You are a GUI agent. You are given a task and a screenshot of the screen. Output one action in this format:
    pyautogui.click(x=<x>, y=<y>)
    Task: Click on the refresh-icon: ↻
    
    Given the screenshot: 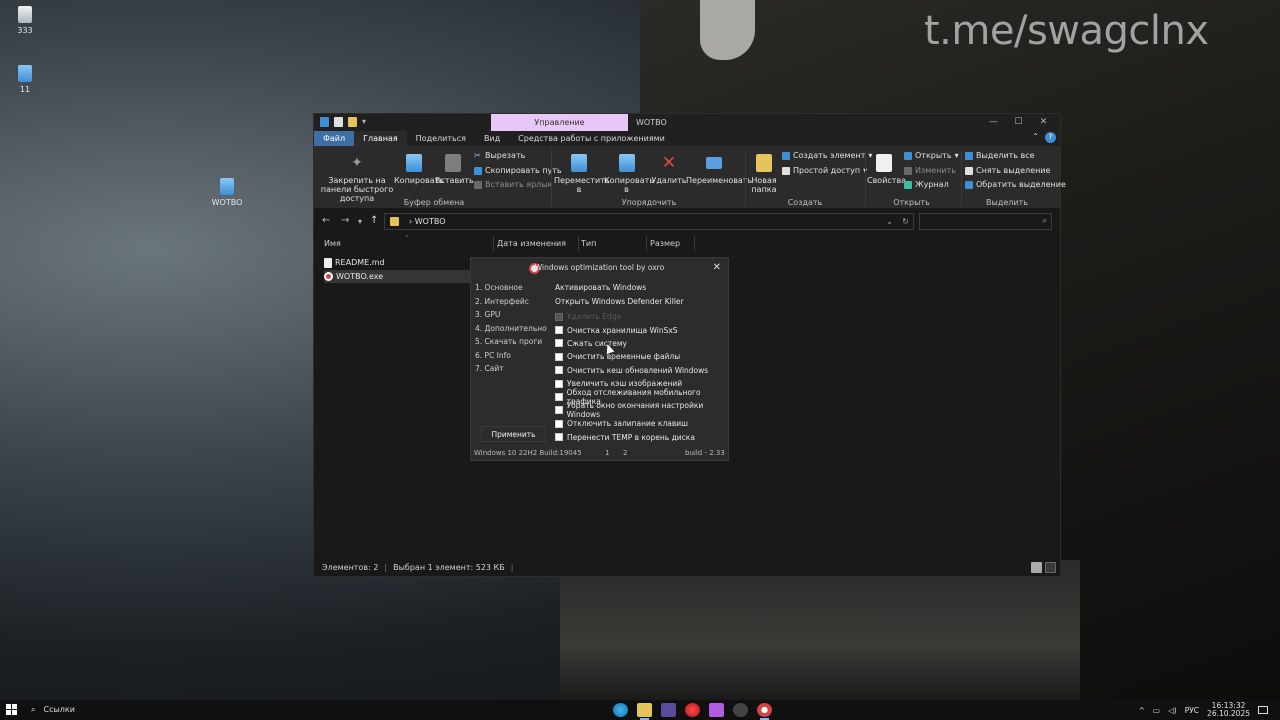 What is the action you would take?
    pyautogui.click(x=905, y=221)
    